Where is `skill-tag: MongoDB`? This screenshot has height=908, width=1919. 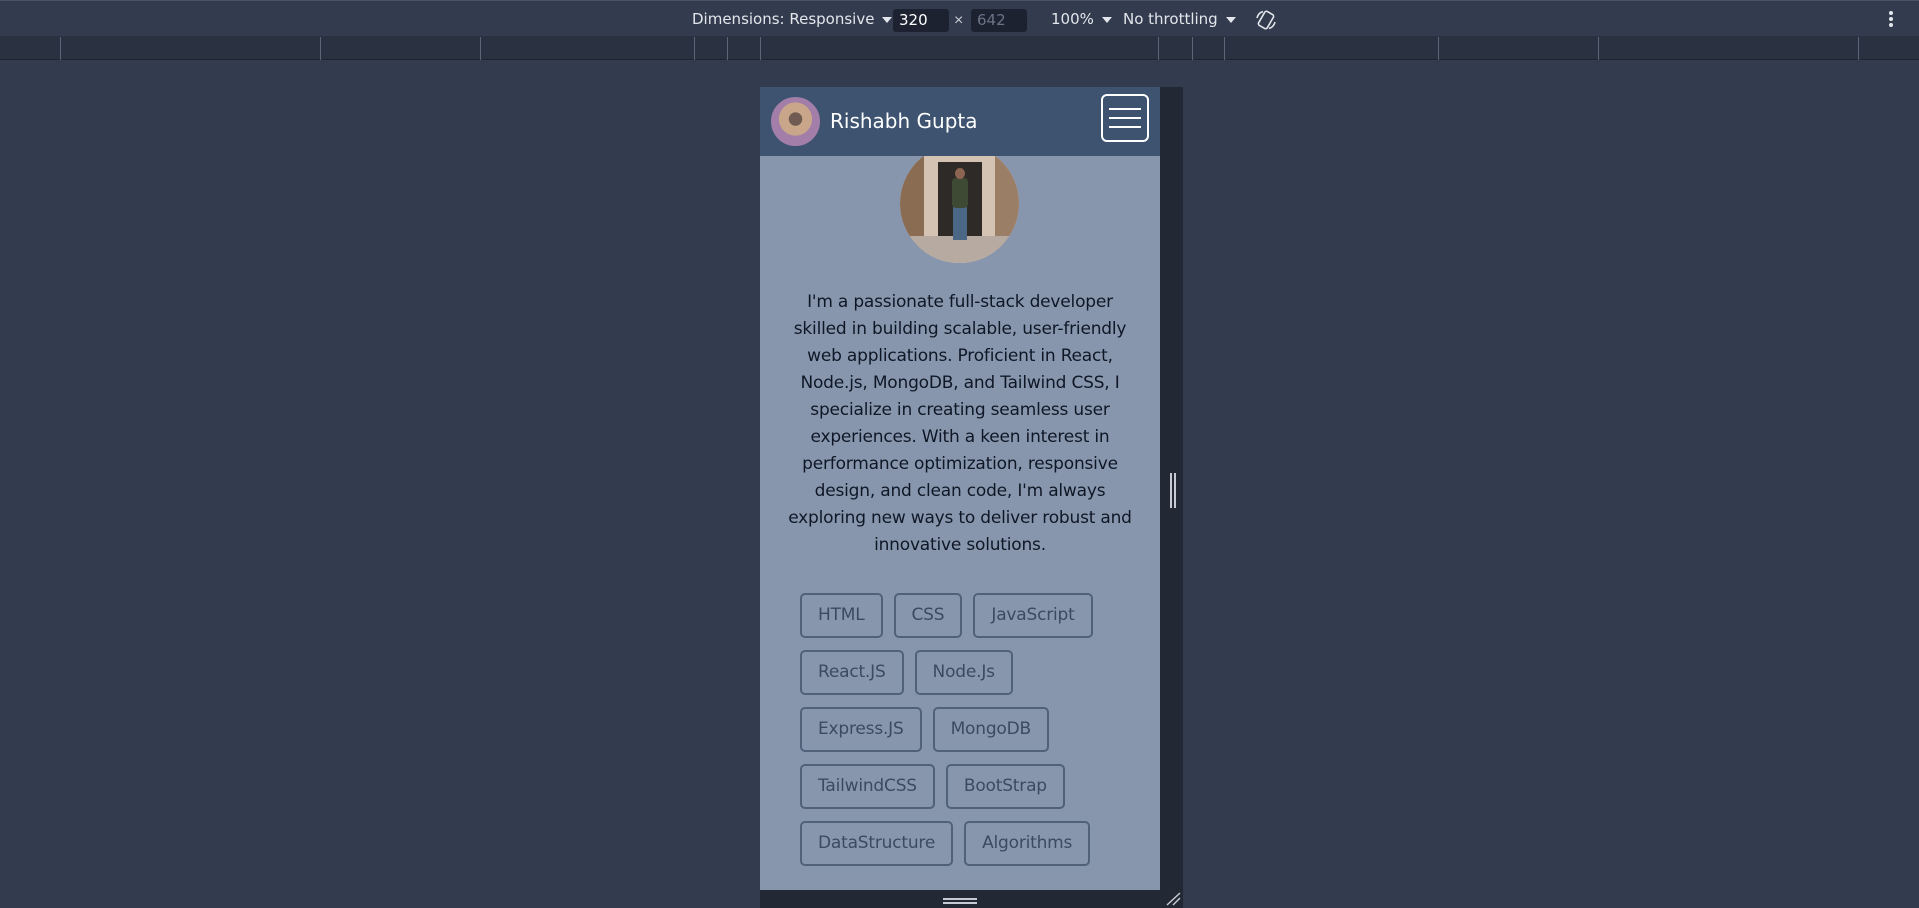 skill-tag: MongoDB is located at coordinates (990, 729).